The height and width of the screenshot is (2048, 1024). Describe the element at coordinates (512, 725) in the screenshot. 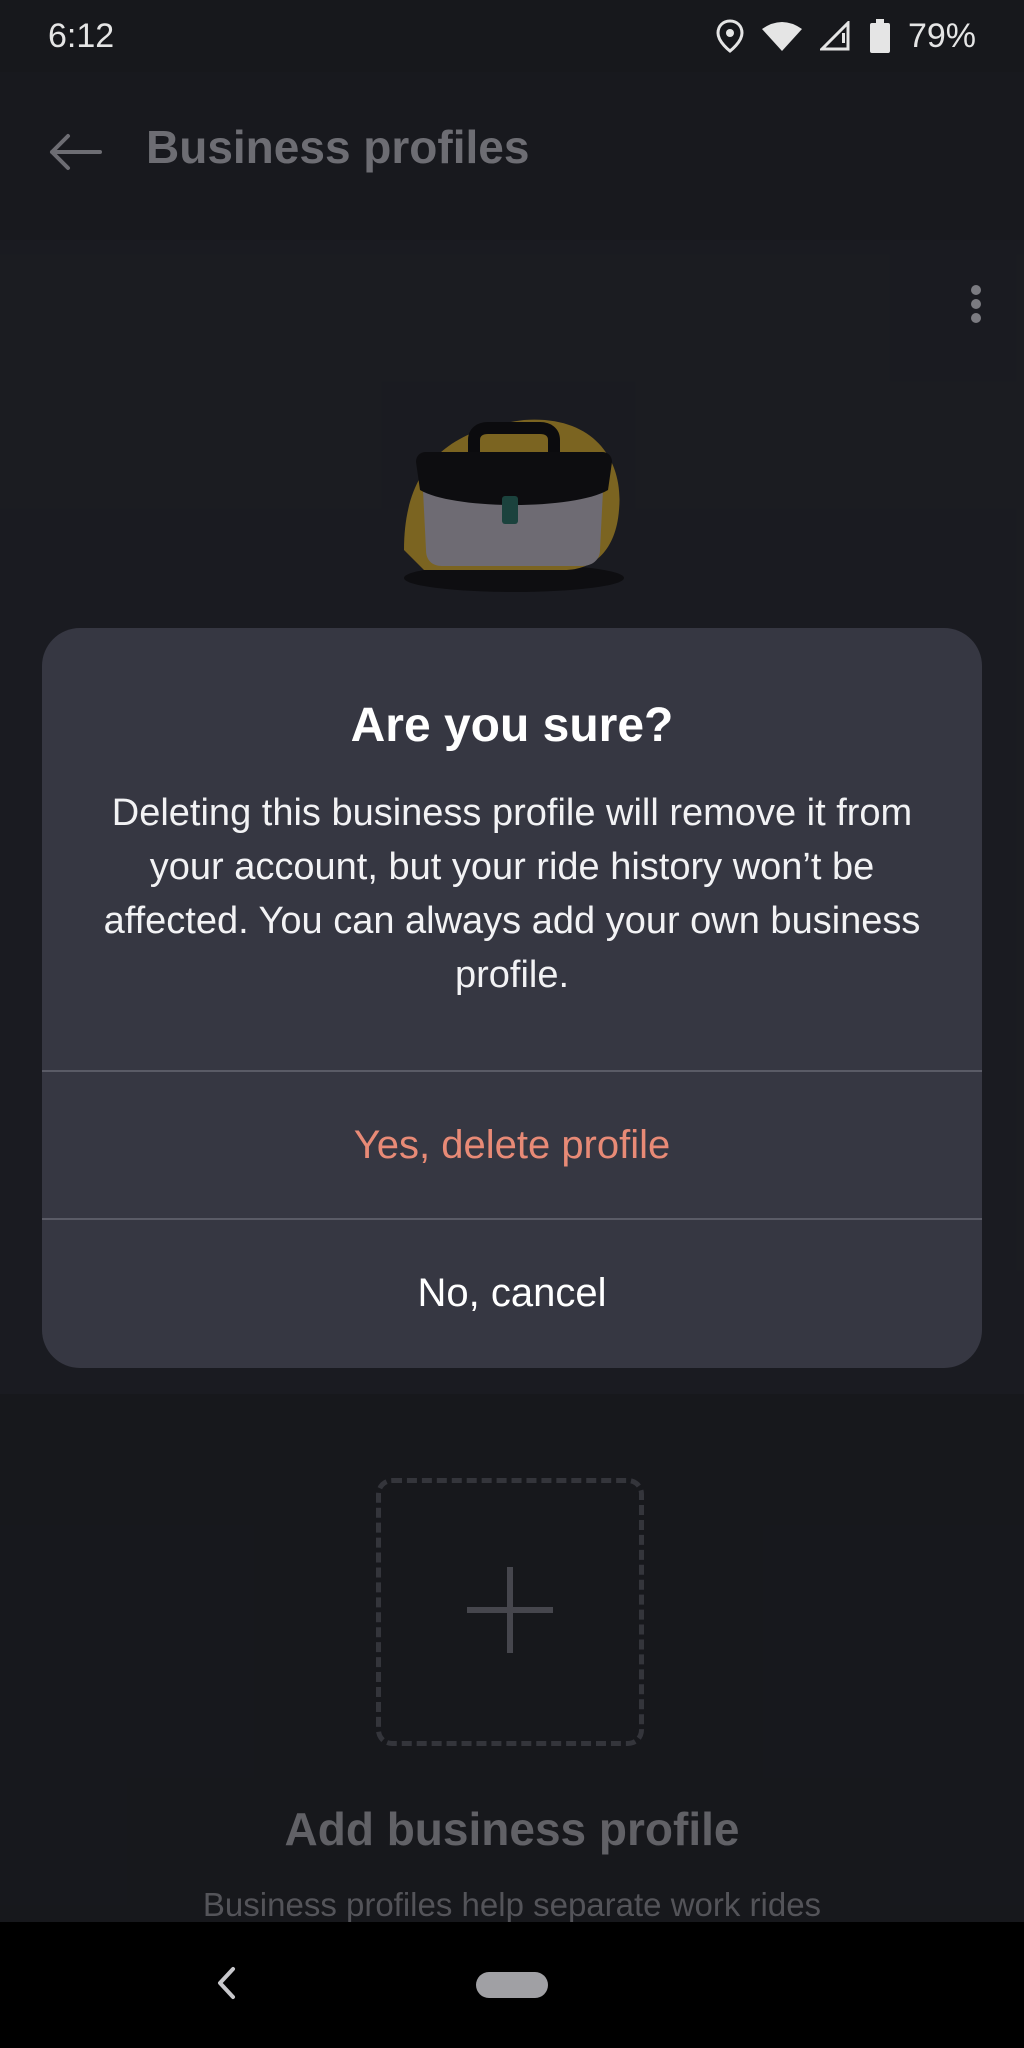

I see `dialog-title: Are you sure?` at that location.